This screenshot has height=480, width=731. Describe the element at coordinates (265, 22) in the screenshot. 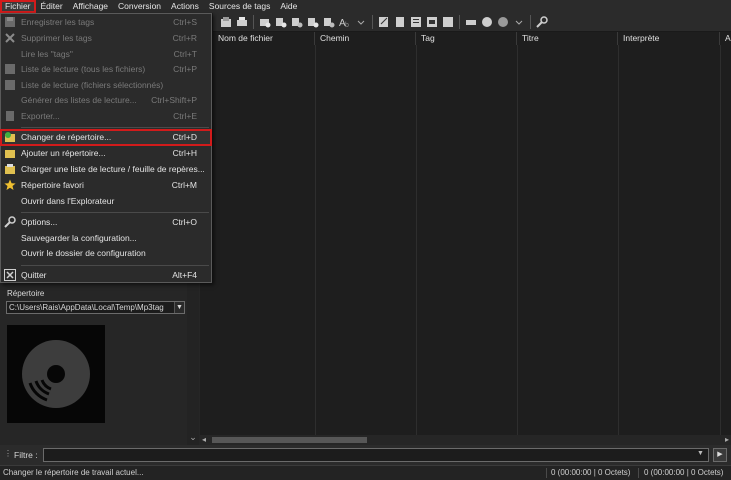

I see `folder-tag-icon` at that location.